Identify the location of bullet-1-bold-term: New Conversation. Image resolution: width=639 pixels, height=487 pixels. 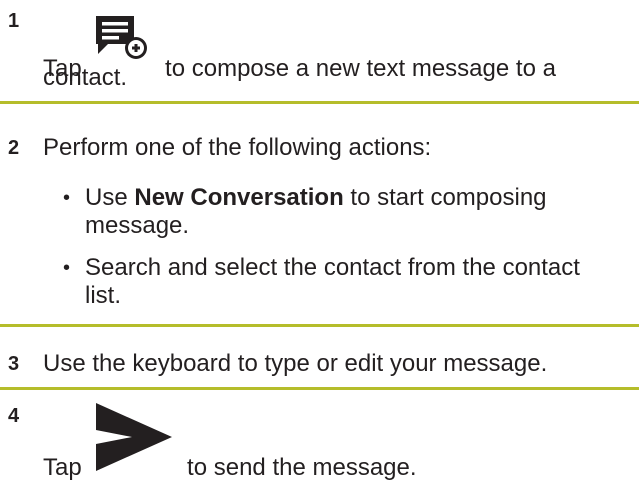
(239, 197).